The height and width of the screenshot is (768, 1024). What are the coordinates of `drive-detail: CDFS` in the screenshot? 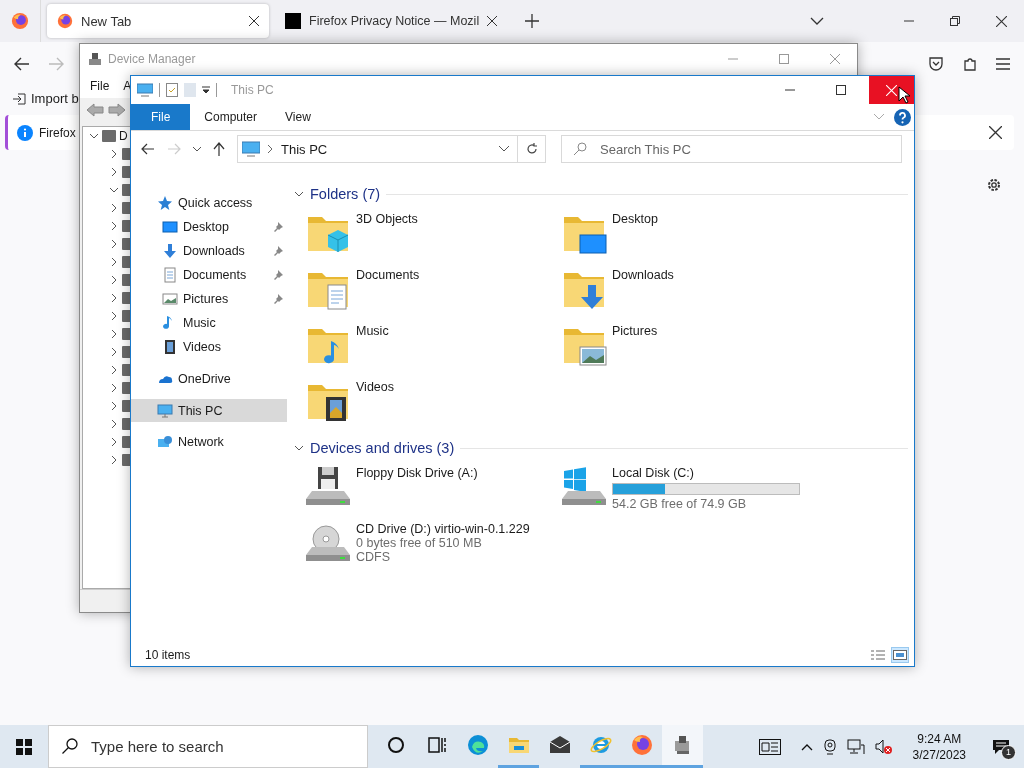 It's located at (374, 557).